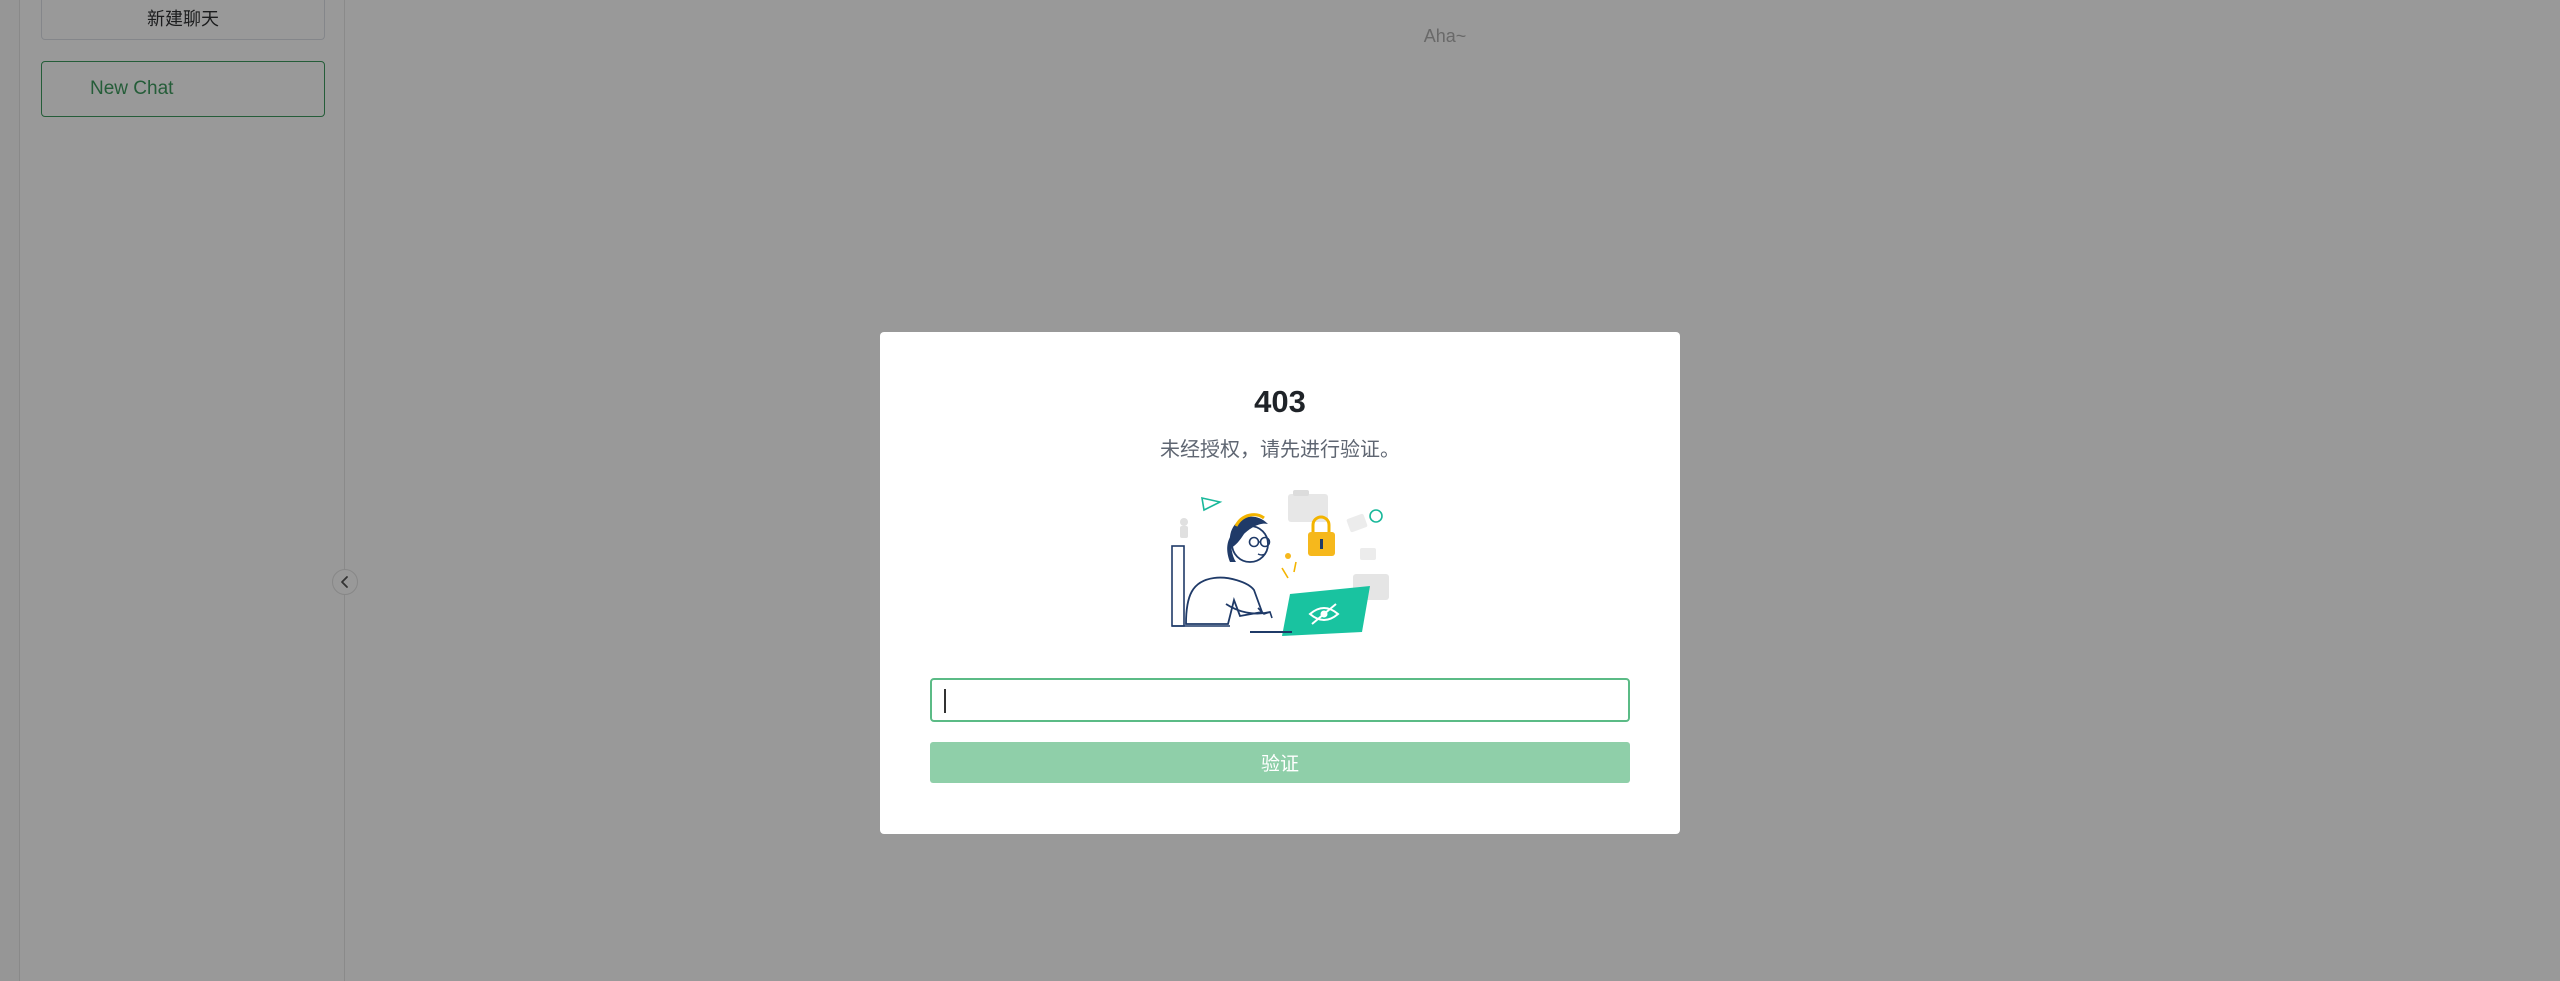  What do you see at coordinates (1280, 563) in the screenshot?
I see `unauthorized-illustration` at bounding box center [1280, 563].